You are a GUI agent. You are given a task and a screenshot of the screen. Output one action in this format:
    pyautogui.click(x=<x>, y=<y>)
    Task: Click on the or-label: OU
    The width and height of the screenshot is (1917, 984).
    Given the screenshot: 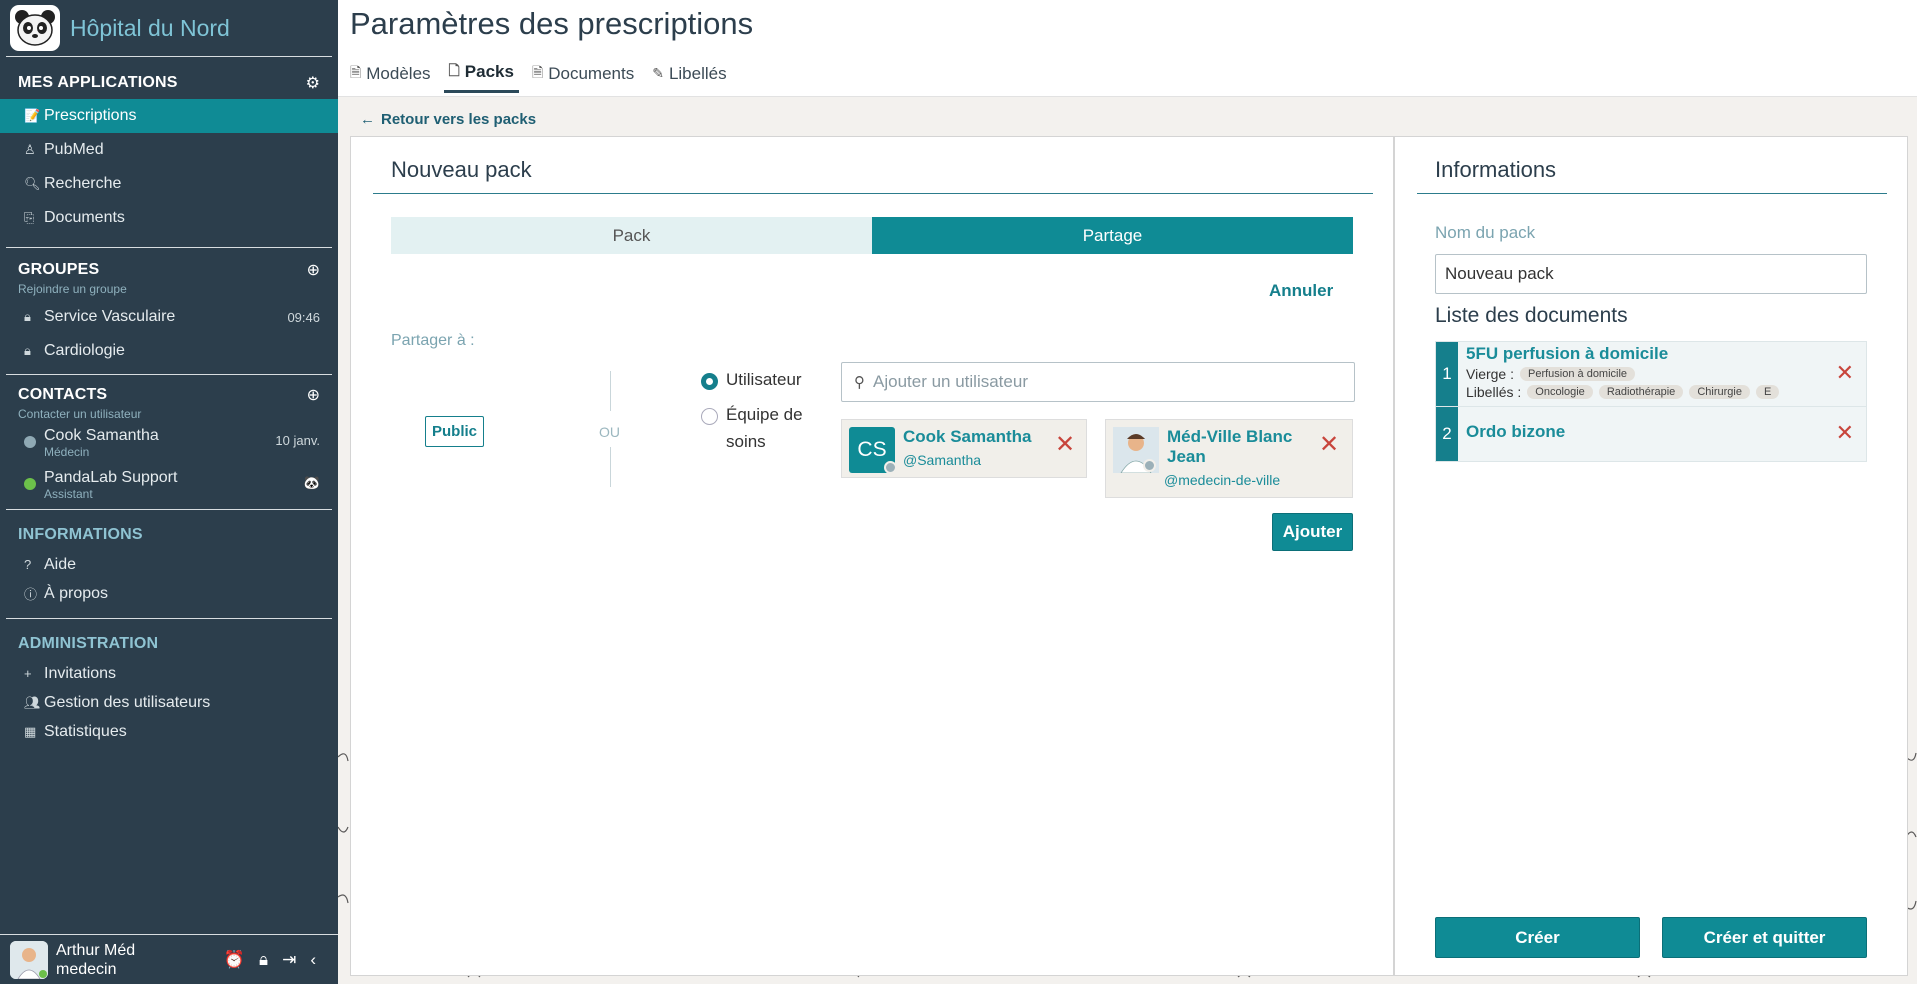 What is the action you would take?
    pyautogui.click(x=609, y=432)
    